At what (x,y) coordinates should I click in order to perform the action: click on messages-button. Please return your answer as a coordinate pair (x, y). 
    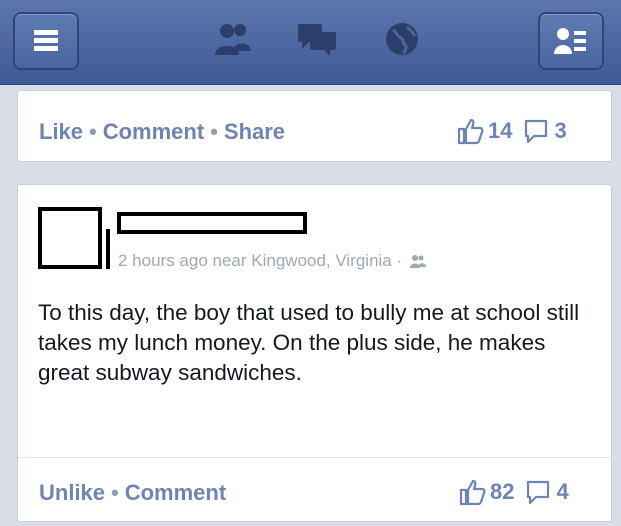
    Looking at the image, I should click on (317, 39).